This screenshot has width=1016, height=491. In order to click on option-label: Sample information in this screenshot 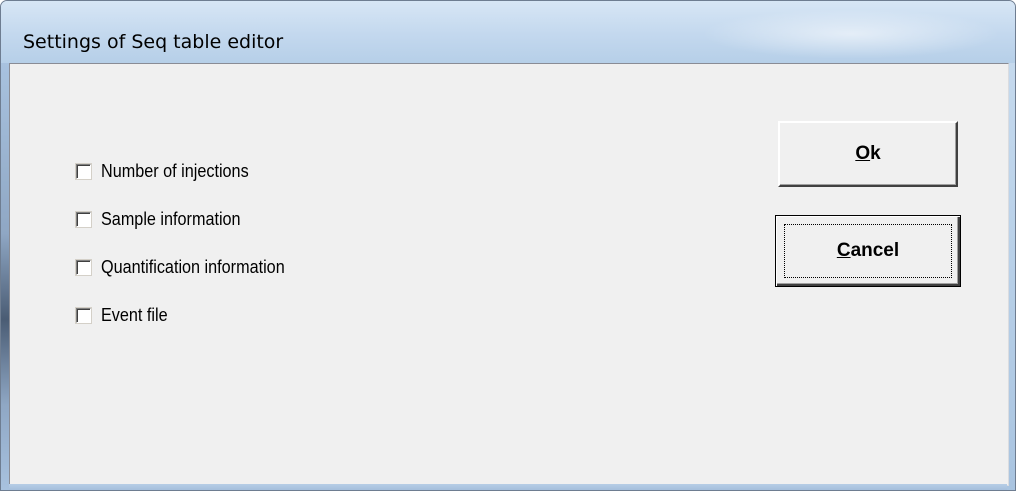, I will do `click(171, 218)`.